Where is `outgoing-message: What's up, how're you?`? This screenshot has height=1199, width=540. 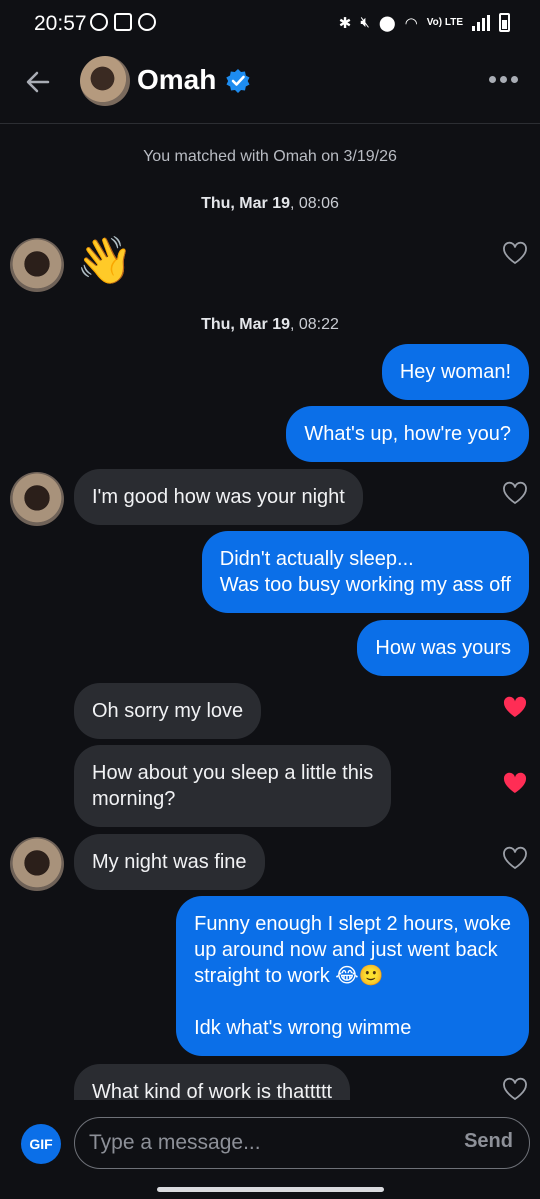
outgoing-message: What's up, how're you? is located at coordinates (407, 434).